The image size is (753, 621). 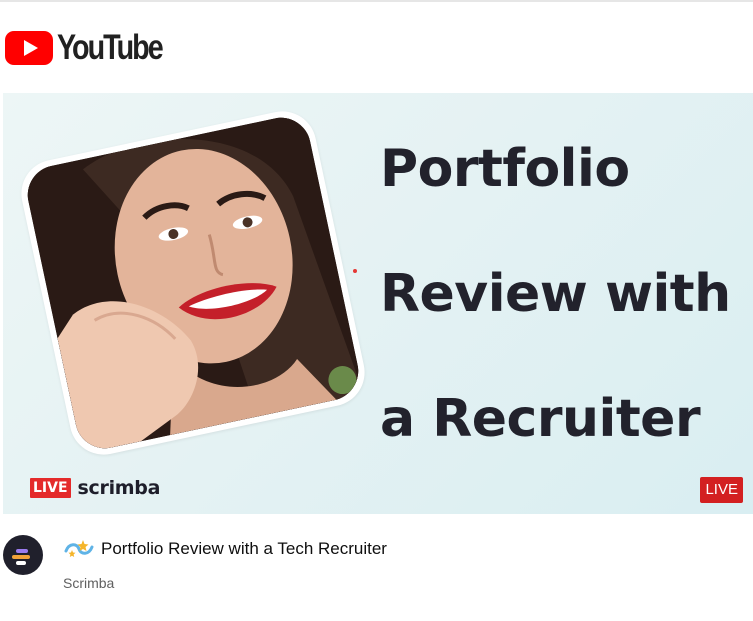 What do you see at coordinates (505, 169) in the screenshot?
I see `thumbnail-title-line-1: Portfolio` at bounding box center [505, 169].